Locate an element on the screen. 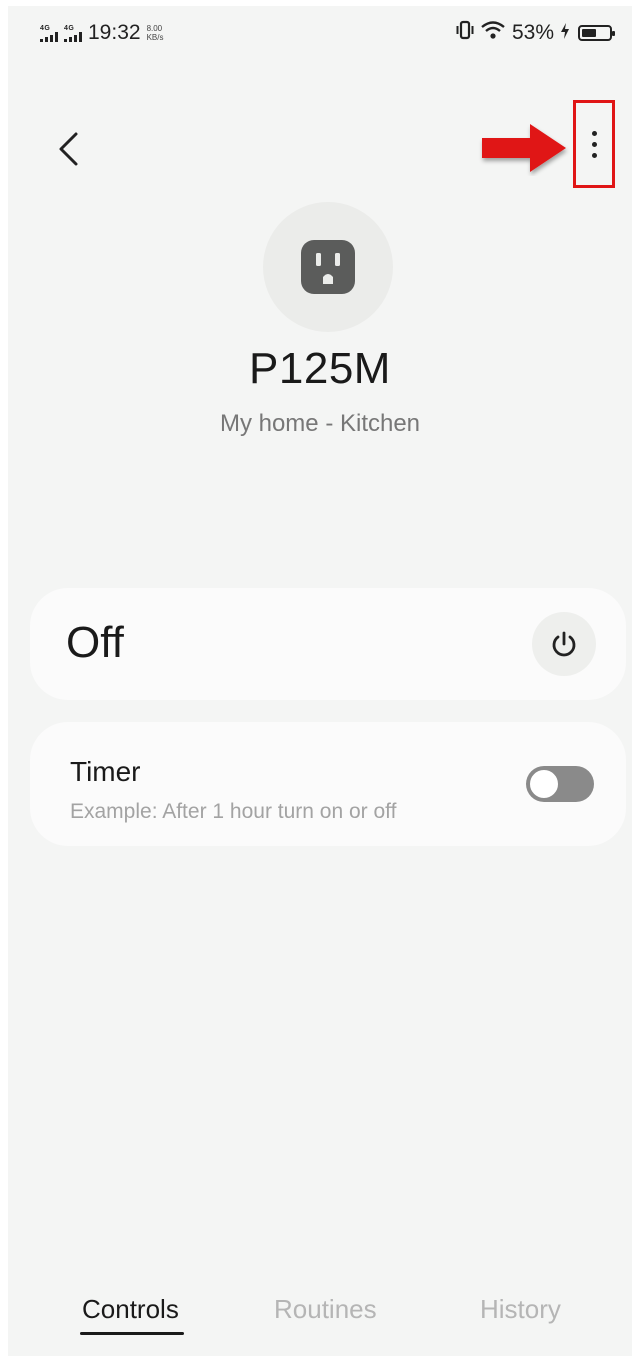  power-card: Off is located at coordinates (328, 644).